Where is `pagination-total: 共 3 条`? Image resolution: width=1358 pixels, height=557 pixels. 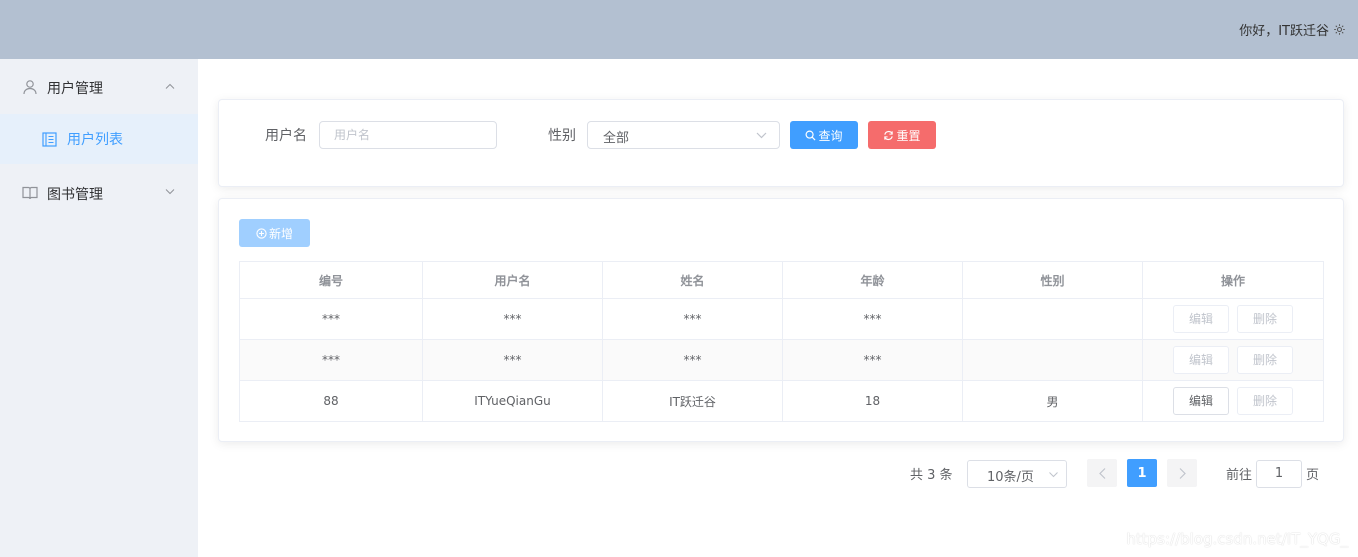
pagination-total: 共 3 条 is located at coordinates (931, 475).